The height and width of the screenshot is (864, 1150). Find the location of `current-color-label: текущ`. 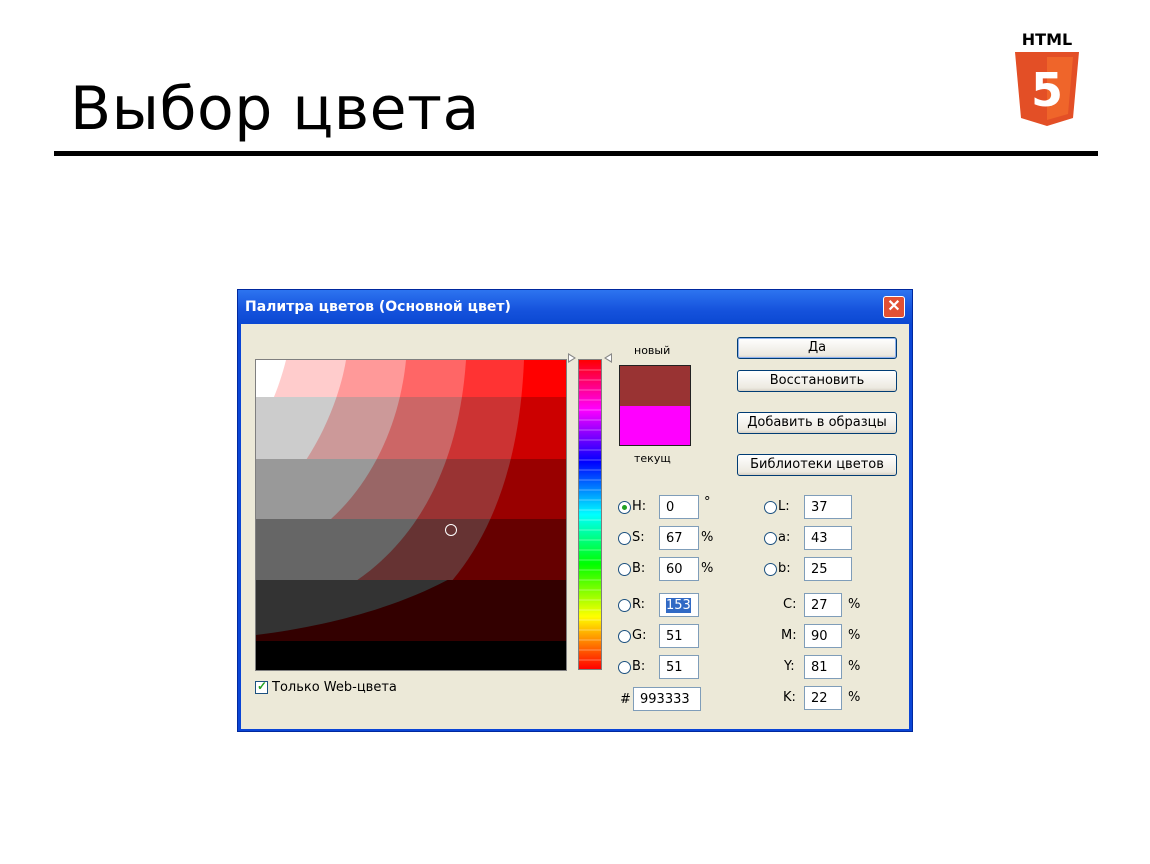

current-color-label: текущ is located at coordinates (652, 458).